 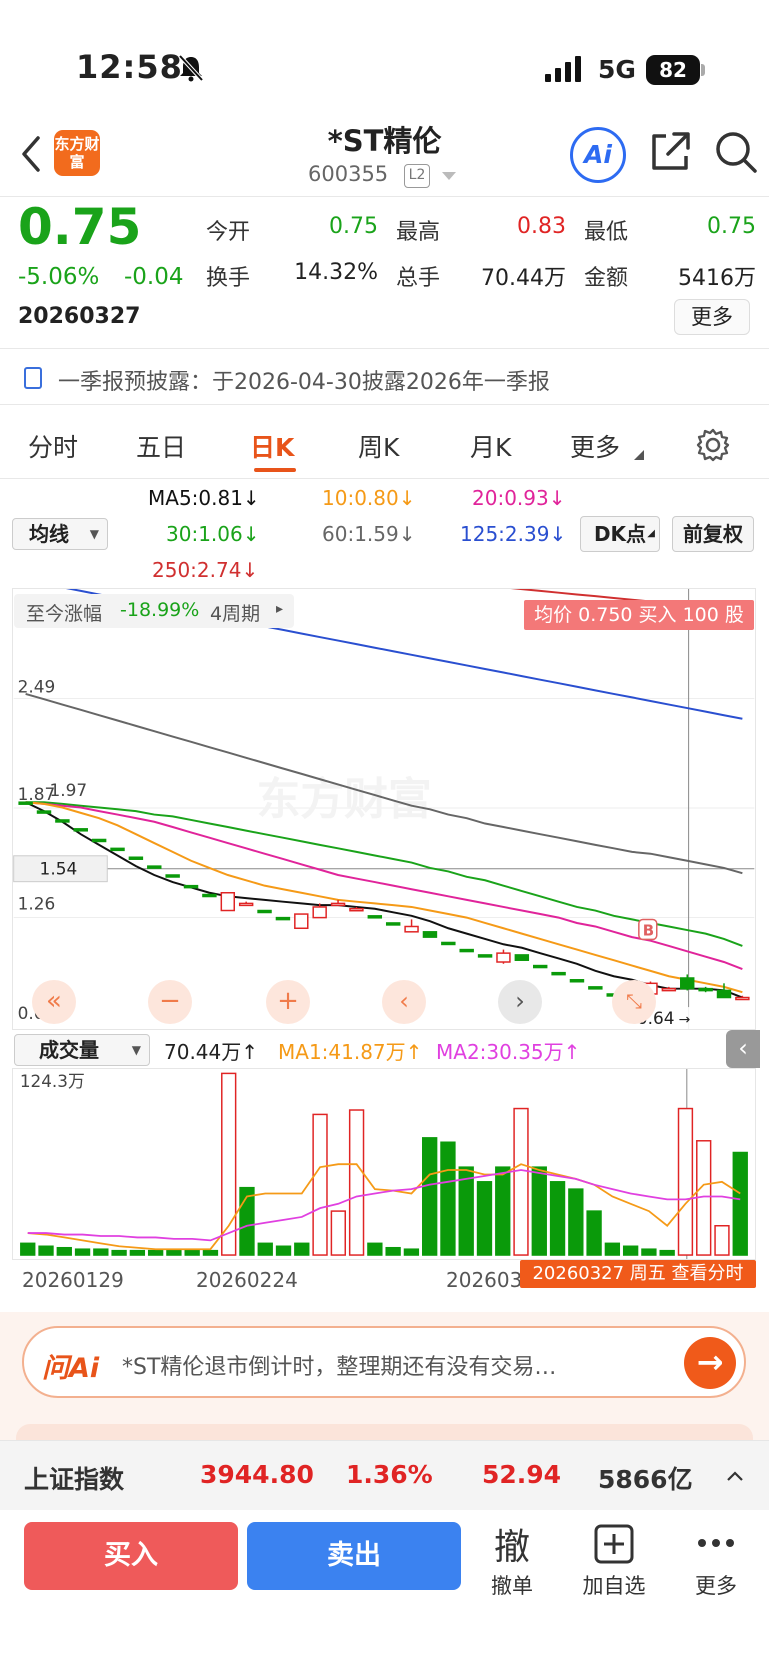 What do you see at coordinates (736, 152) in the screenshot?
I see `search-icon` at bounding box center [736, 152].